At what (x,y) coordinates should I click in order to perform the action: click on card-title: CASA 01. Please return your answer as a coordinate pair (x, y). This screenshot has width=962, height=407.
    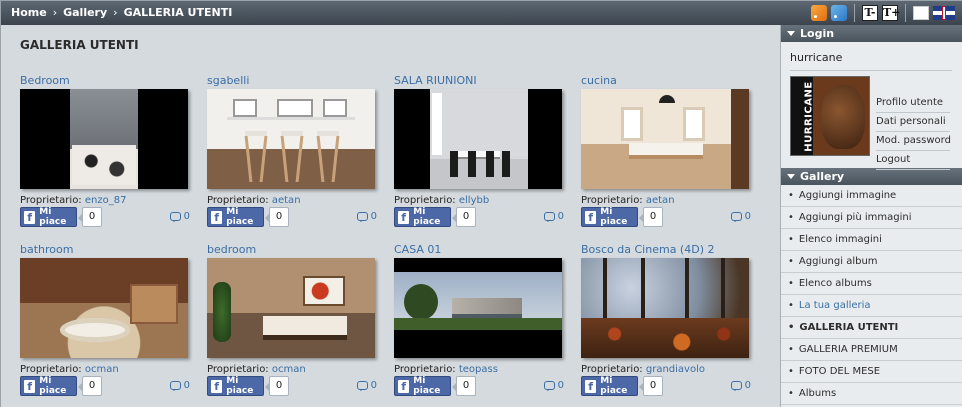
    Looking at the image, I should click on (479, 250).